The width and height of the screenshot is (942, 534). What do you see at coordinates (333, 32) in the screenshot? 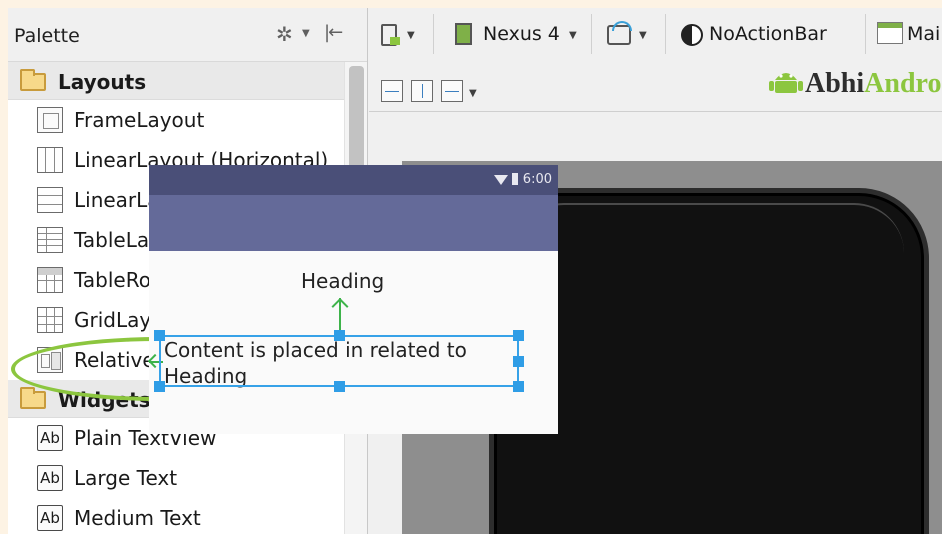
I see `hide-panel-icon: |←` at bounding box center [333, 32].